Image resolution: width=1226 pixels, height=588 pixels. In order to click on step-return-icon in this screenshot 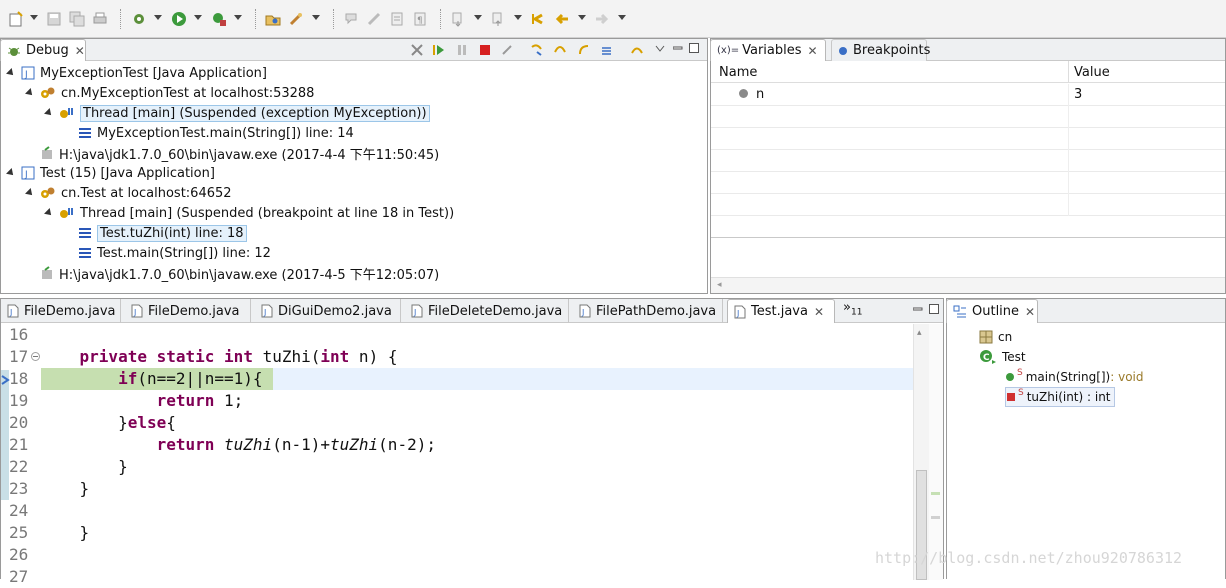, I will do `click(583, 49)`.